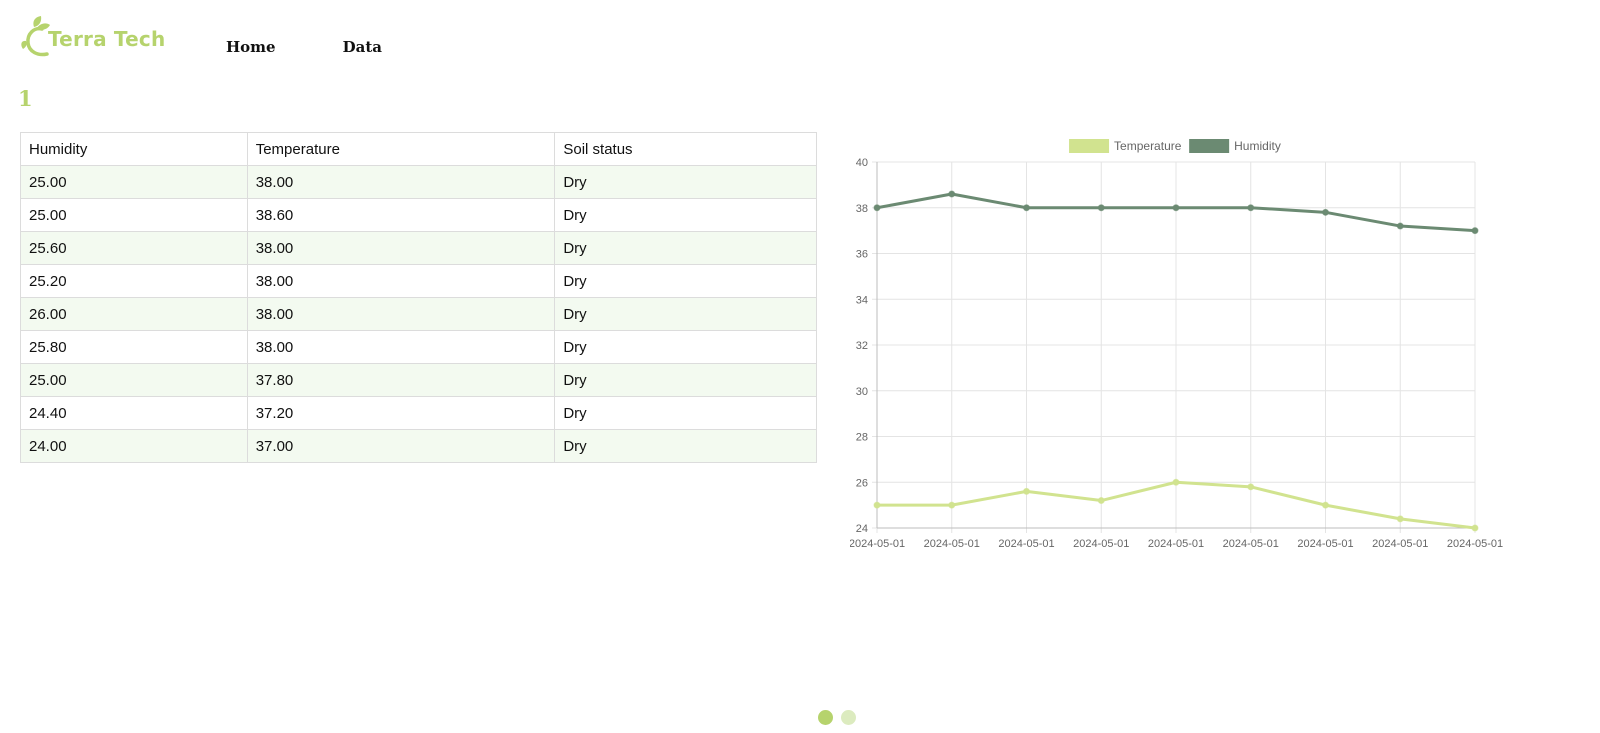 The width and height of the screenshot is (1600, 733). I want to click on table-row: 24.40 37.20 Dry, so click(418, 413).